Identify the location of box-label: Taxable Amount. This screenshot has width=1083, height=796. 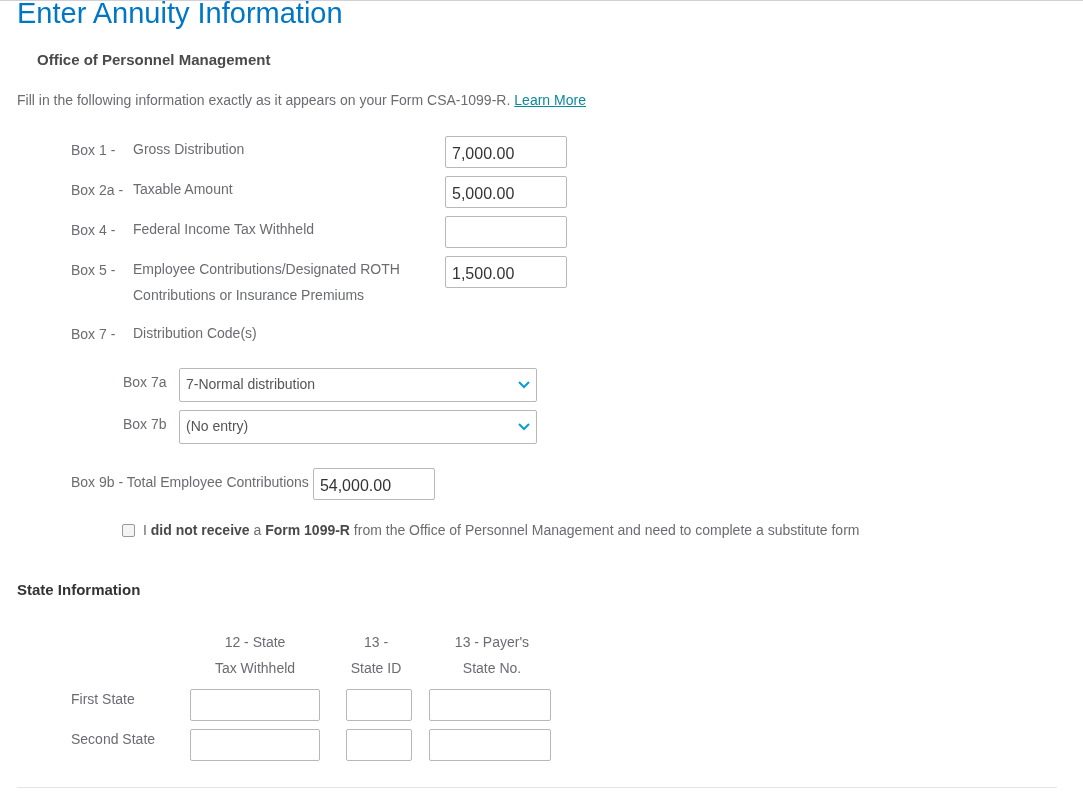
(183, 189).